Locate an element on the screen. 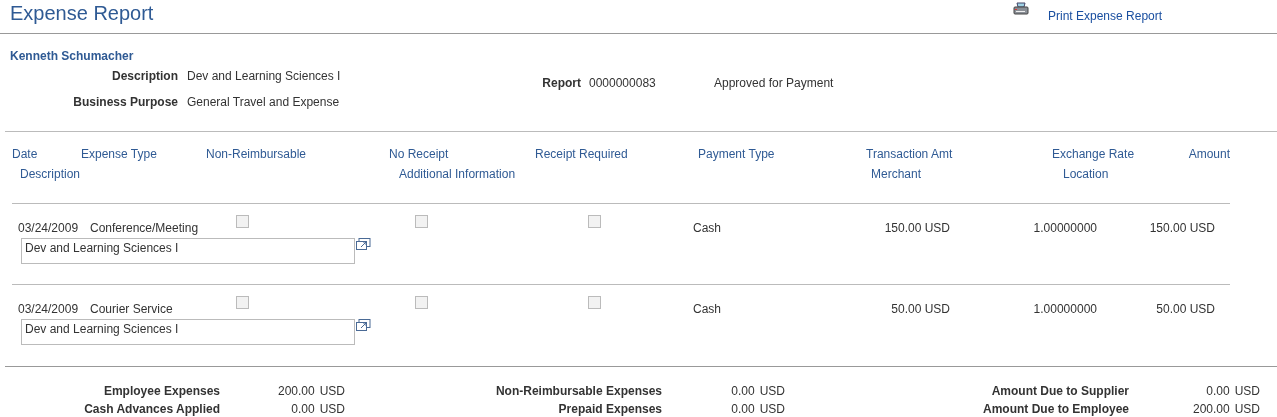  employee-name: Kenneth Schumacher is located at coordinates (72, 55).